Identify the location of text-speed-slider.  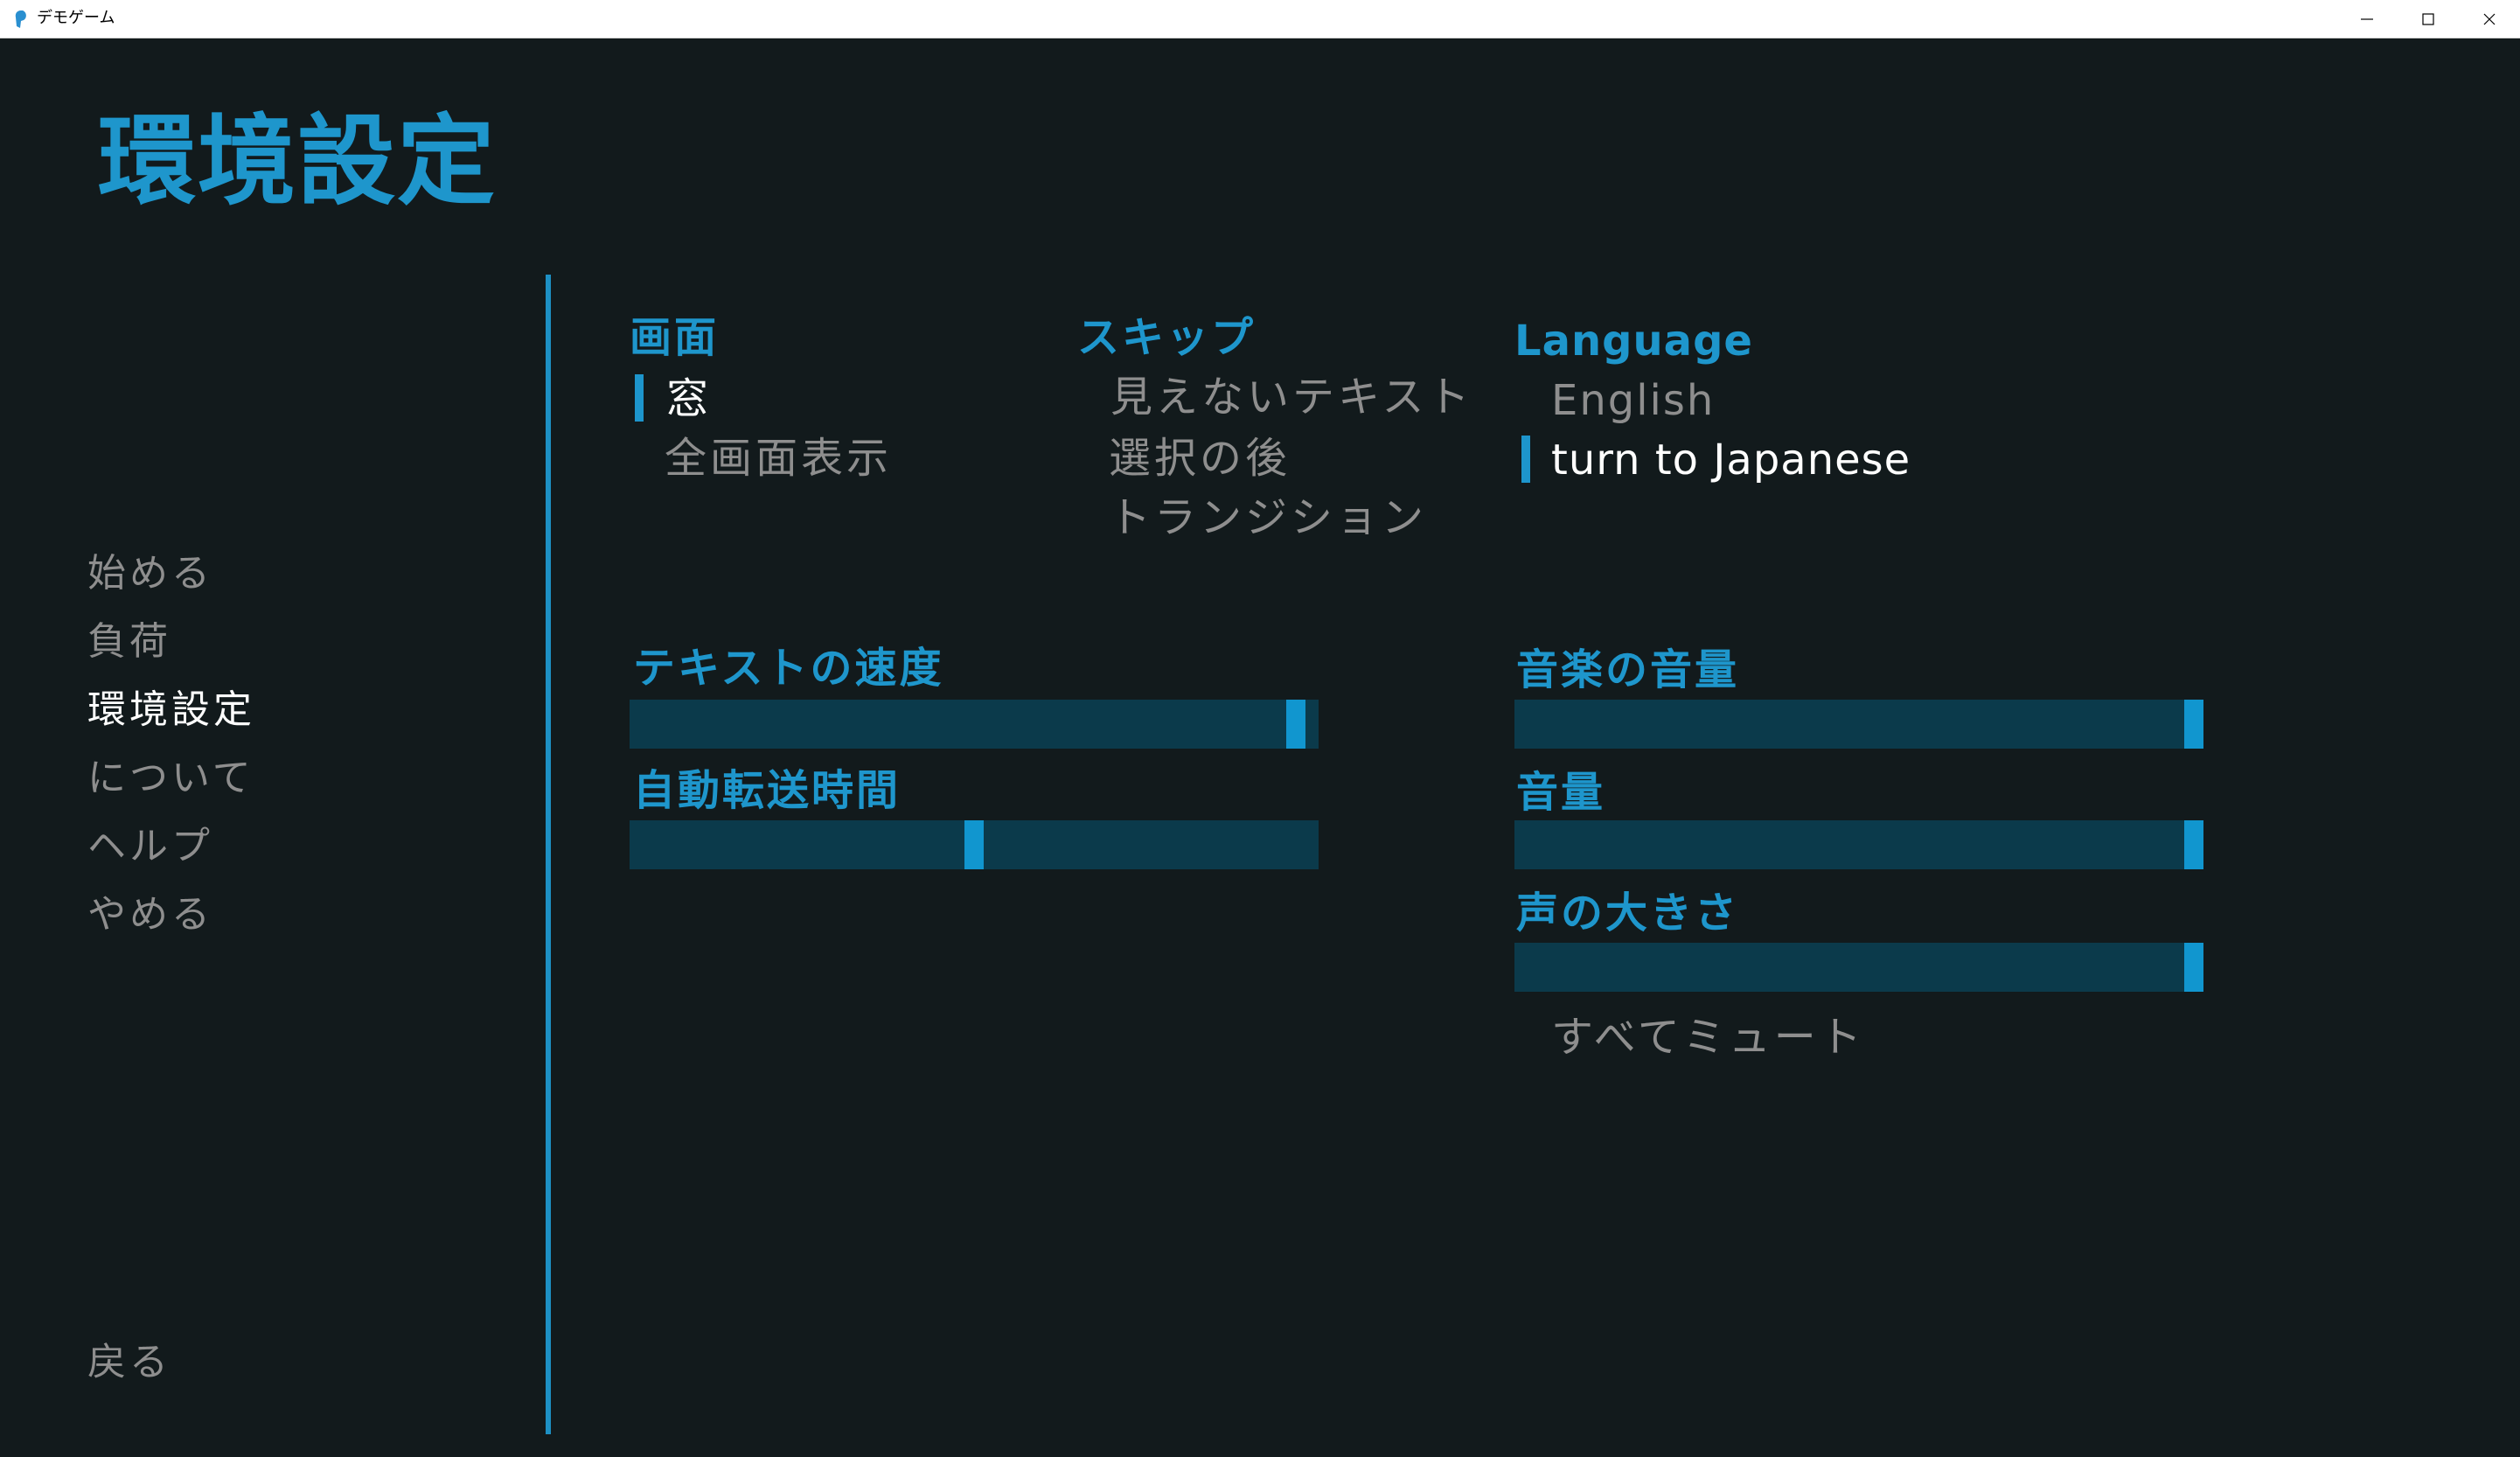
(974, 724).